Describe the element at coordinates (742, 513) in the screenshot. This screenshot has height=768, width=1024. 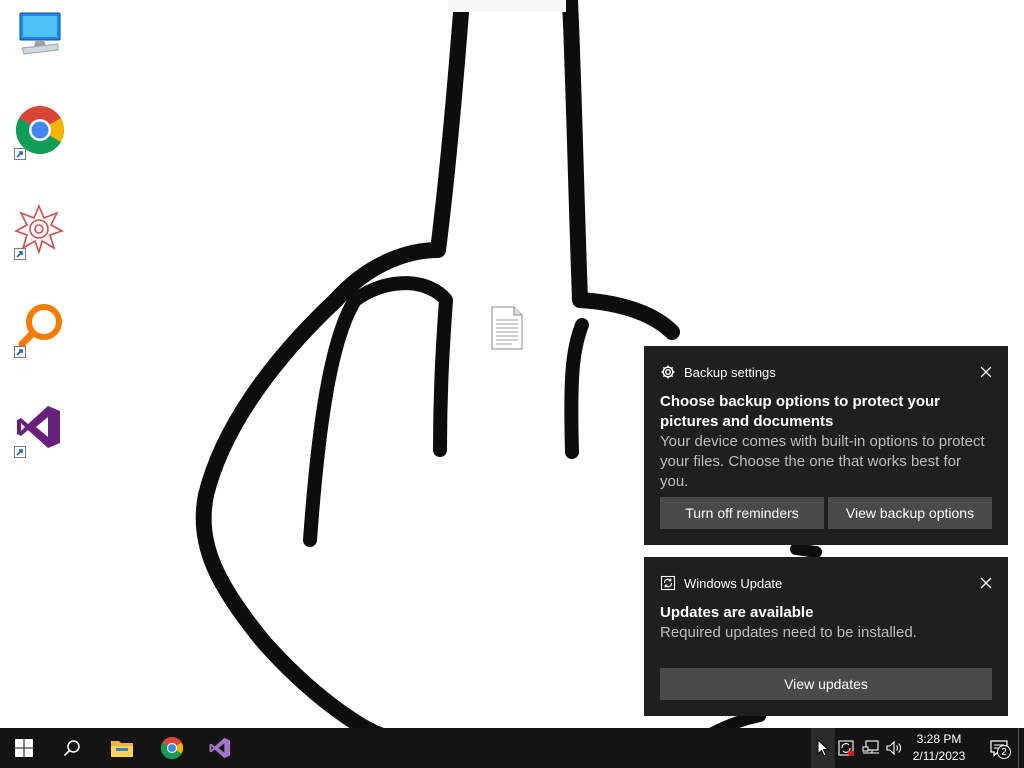
I see `turn-off-reminders-button: Turn off reminders` at that location.